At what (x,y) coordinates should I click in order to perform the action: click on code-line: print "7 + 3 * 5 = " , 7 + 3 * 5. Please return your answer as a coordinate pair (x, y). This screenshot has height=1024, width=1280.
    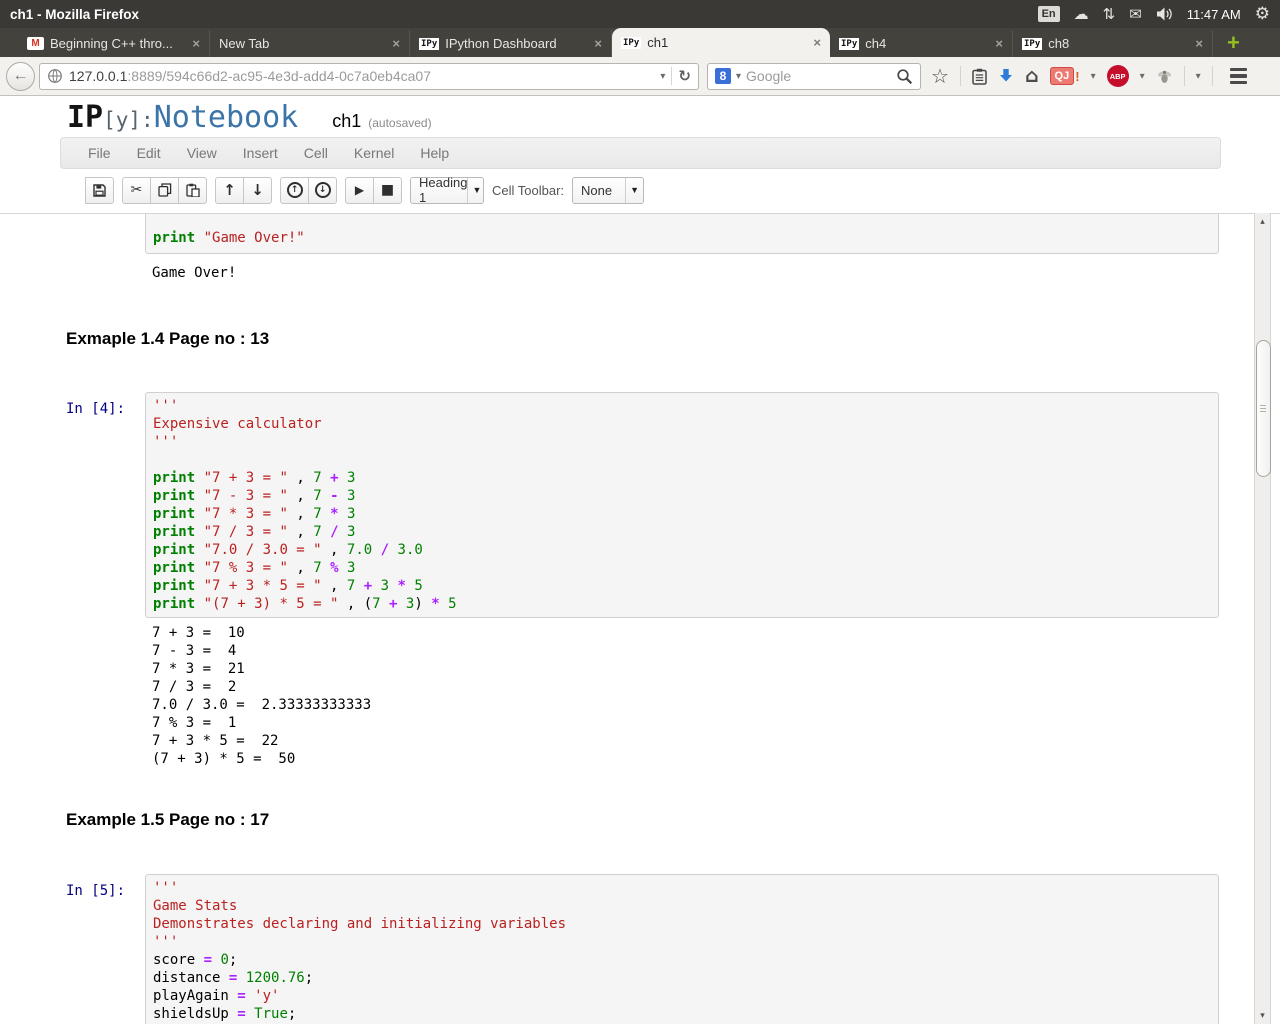
    Looking at the image, I should click on (288, 586).